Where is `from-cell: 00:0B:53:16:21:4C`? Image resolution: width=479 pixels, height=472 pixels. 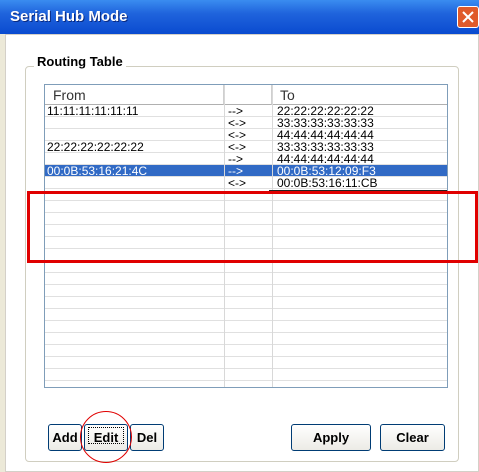 from-cell: 00:0B:53:16:21:4C is located at coordinates (97, 171).